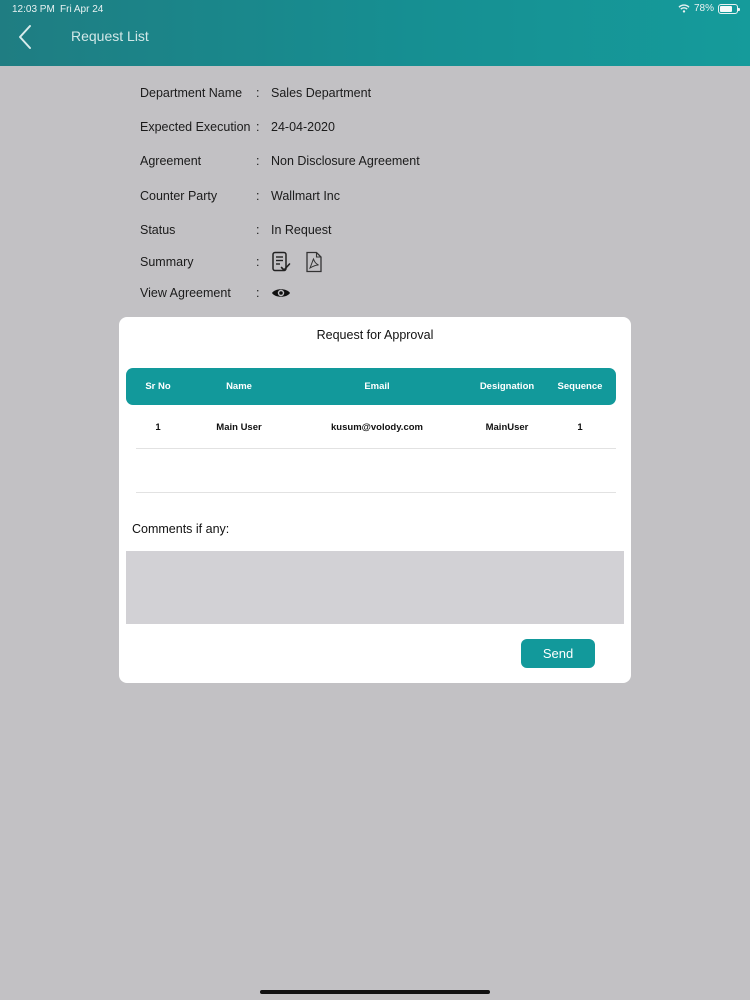 Image resolution: width=750 pixels, height=1000 pixels. I want to click on detail-row-agreement: Agreement : Non Disclosure Agreement, so click(280, 161).